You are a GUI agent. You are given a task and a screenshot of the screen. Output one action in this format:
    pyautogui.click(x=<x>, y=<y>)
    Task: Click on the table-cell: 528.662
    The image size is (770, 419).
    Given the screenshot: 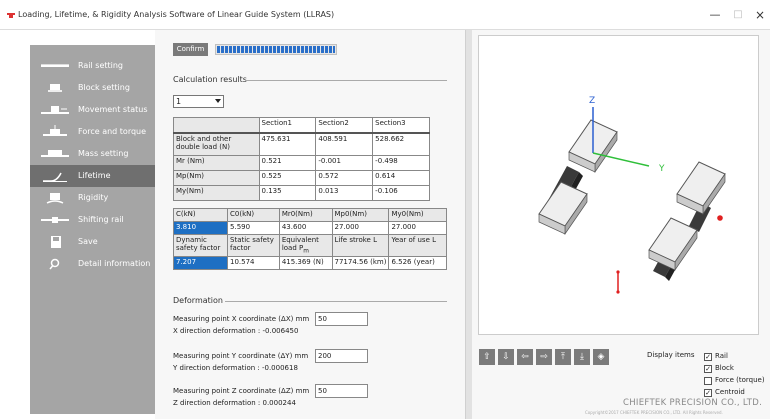 What is the action you would take?
    pyautogui.click(x=401, y=144)
    